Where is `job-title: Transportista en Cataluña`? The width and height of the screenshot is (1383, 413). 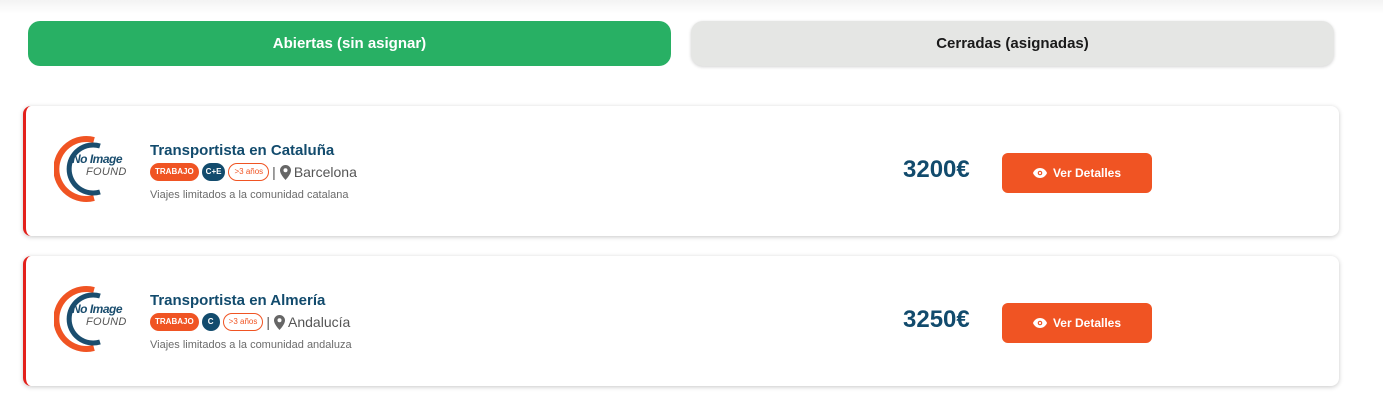
job-title: Transportista en Cataluña is located at coordinates (242, 150).